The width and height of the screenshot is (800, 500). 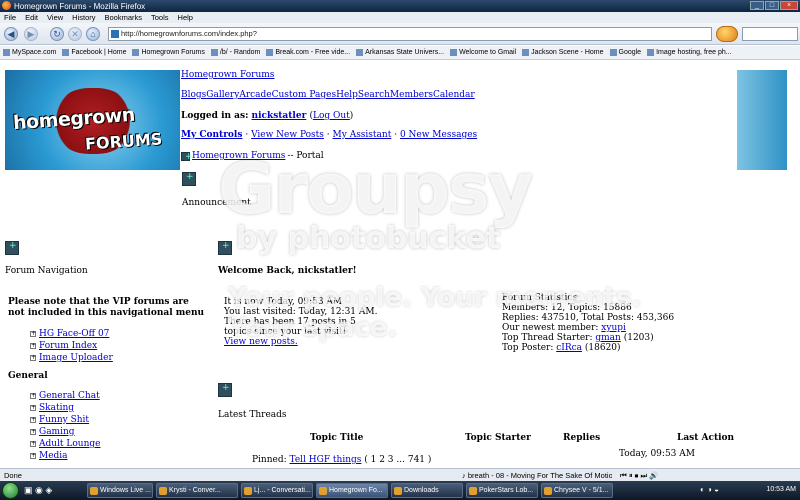 I want to click on nav-link-image-uploader: Image Uploader, so click(x=76, y=358).